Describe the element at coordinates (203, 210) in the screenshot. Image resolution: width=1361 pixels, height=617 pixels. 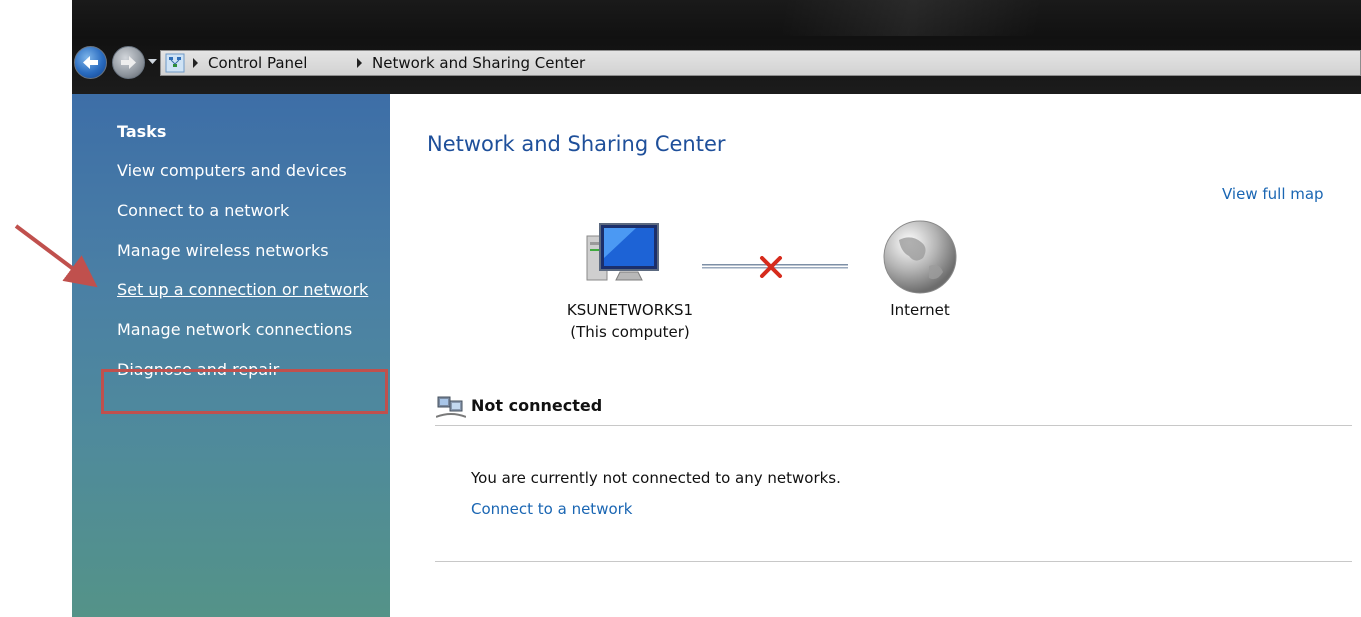
I see `sidebar-link-connect-network: Connect to a network` at that location.